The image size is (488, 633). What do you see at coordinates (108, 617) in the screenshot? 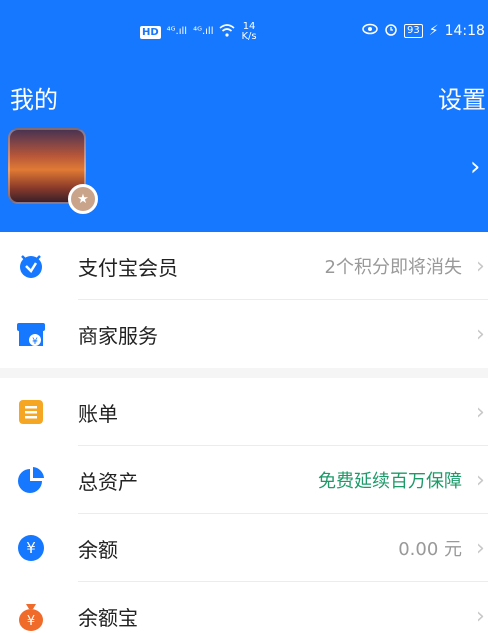
I see `list-item-label: 余额宝` at bounding box center [108, 617].